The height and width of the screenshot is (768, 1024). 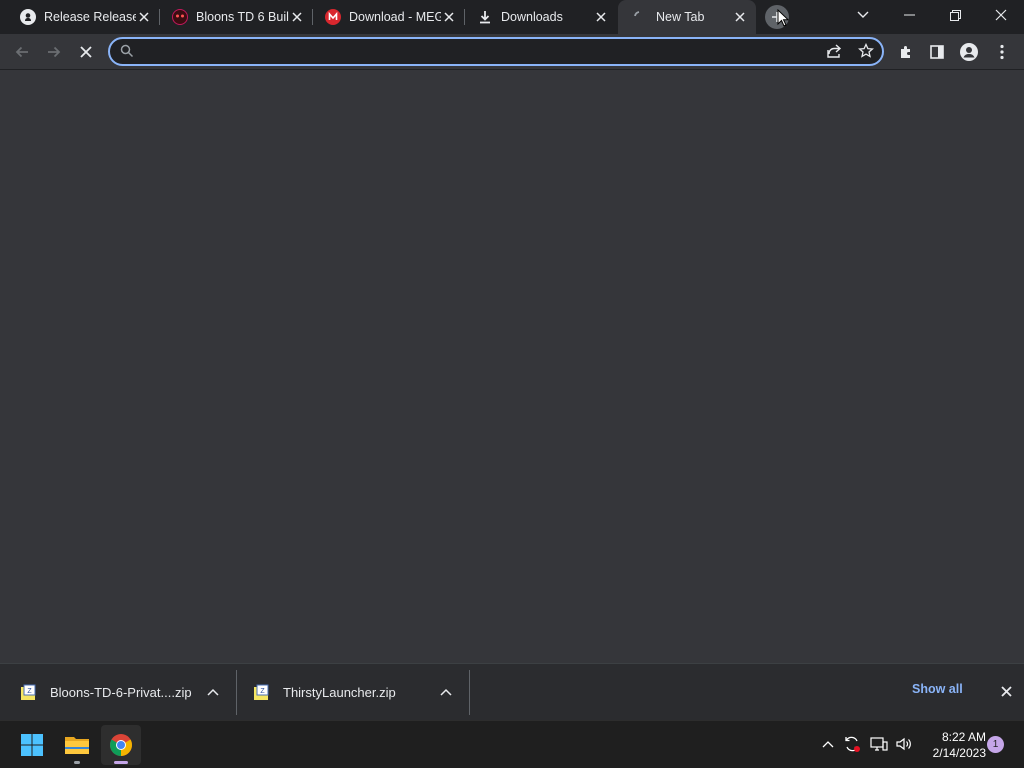 What do you see at coordinates (963, 737) in the screenshot?
I see `clock-time: 8:22 AM` at bounding box center [963, 737].